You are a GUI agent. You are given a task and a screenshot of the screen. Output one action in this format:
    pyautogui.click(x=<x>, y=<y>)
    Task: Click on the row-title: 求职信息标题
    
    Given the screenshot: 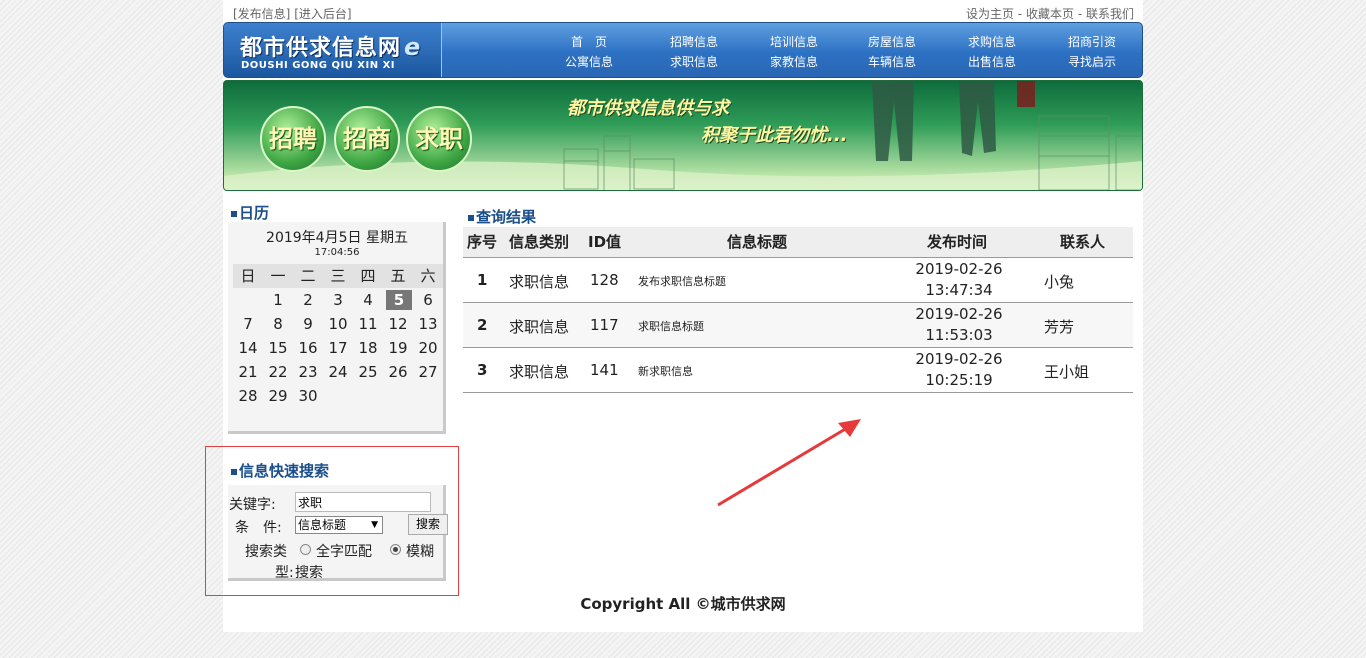 What is the action you would take?
    pyautogui.click(x=671, y=326)
    